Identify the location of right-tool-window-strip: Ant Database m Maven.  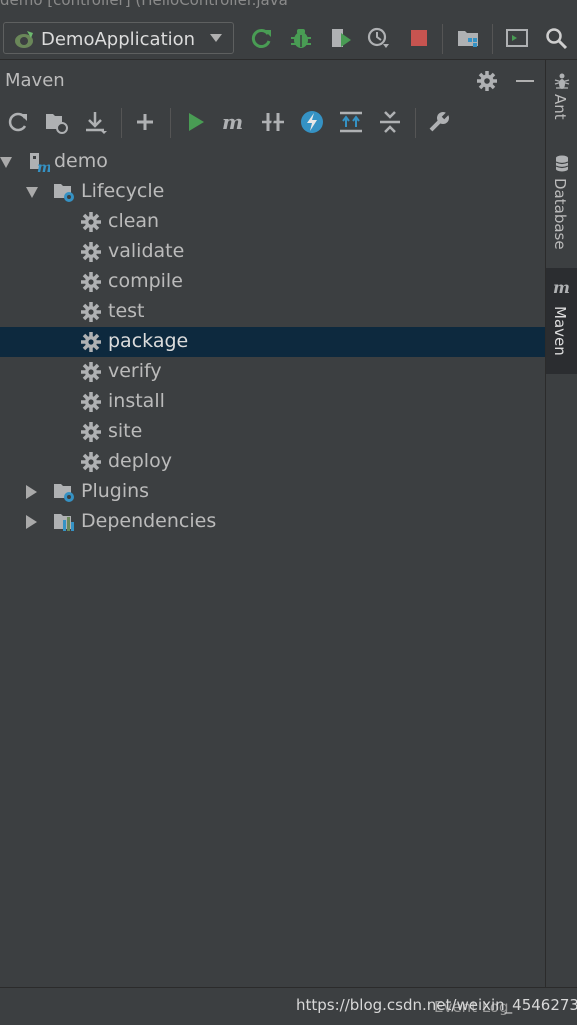
(561, 523).